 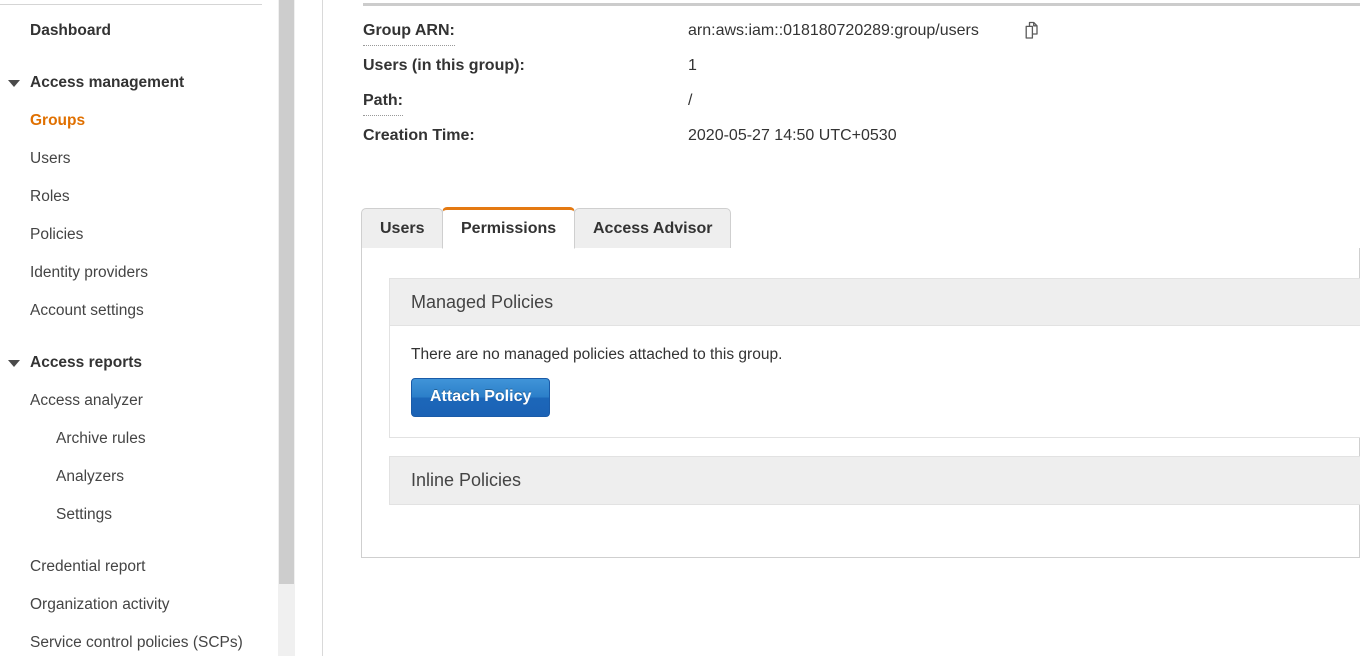 I want to click on detail-value: /, so click(x=690, y=100).